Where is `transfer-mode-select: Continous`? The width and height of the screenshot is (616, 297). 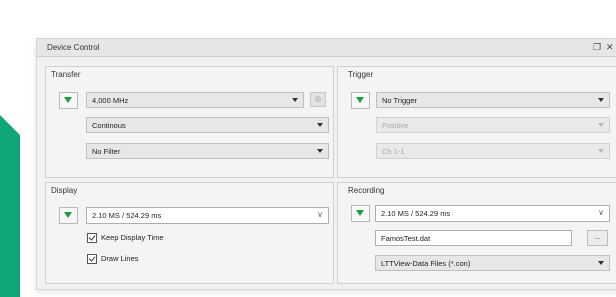 transfer-mode-select: Continous is located at coordinates (207, 125).